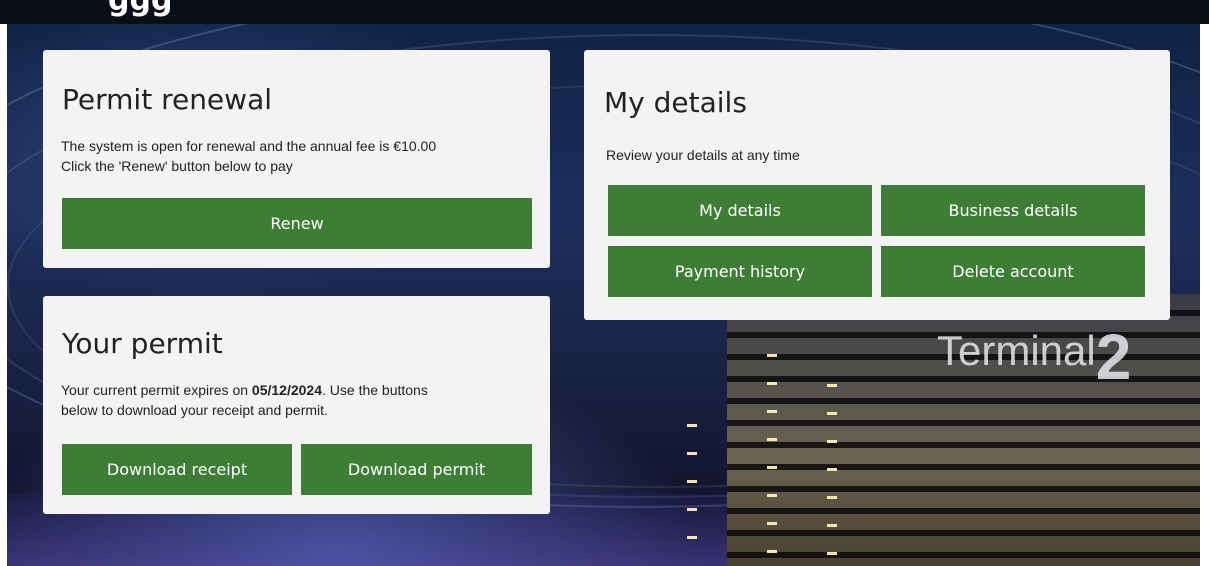 The height and width of the screenshot is (566, 1209). I want to click on permit-renewal-instruction: Click the 'Renew' button below to pay, so click(177, 166).